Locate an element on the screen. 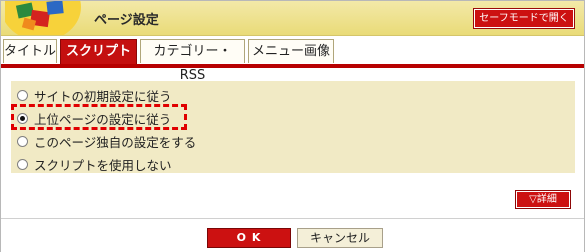 The height and width of the screenshot is (252, 585). option-page-specific: このページ独自の設定をする is located at coordinates (106, 141).